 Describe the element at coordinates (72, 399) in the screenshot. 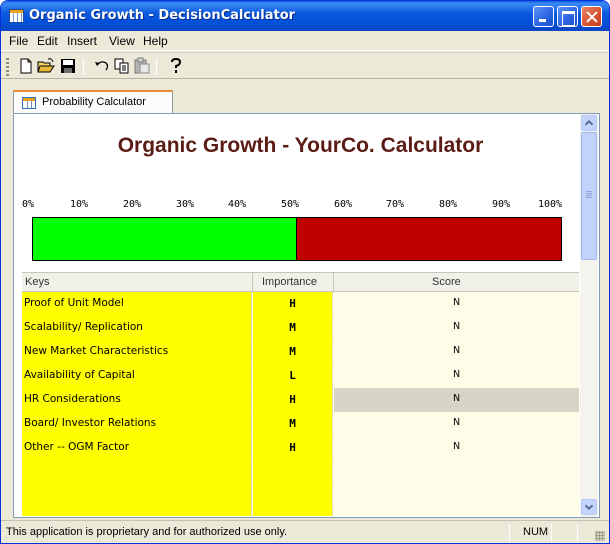

I see `key-text: HR Considerations` at that location.